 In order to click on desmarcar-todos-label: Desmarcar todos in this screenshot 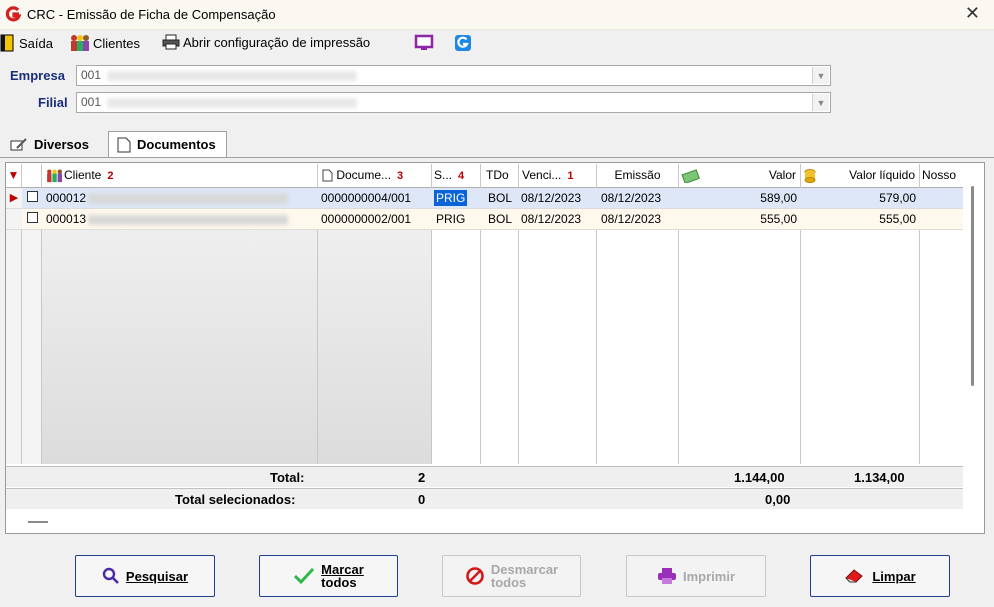, I will do `click(524, 576)`.